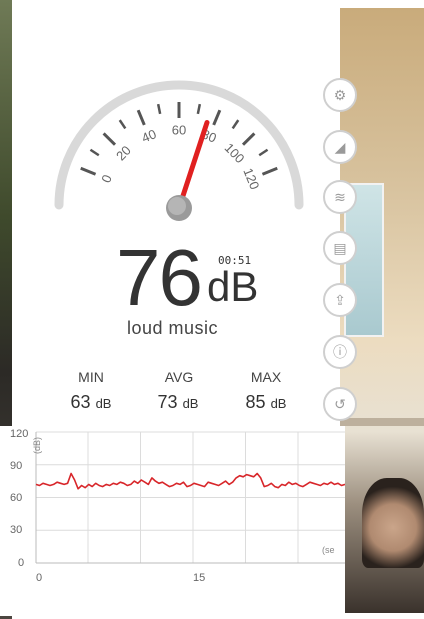  Describe the element at coordinates (37, 445) in the screenshot. I see `y-axis-unit: (dB)` at that location.